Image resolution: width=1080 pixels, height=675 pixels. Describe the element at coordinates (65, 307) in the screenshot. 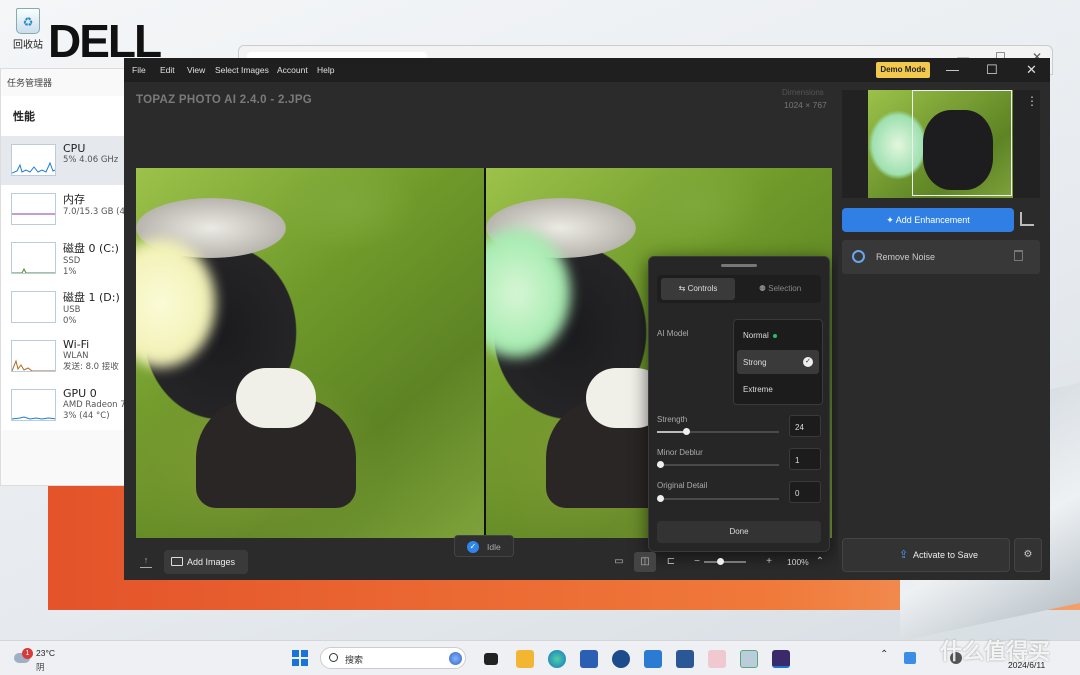

I see `performance-item: 磁盘 1 (D:) USB 0%` at that location.